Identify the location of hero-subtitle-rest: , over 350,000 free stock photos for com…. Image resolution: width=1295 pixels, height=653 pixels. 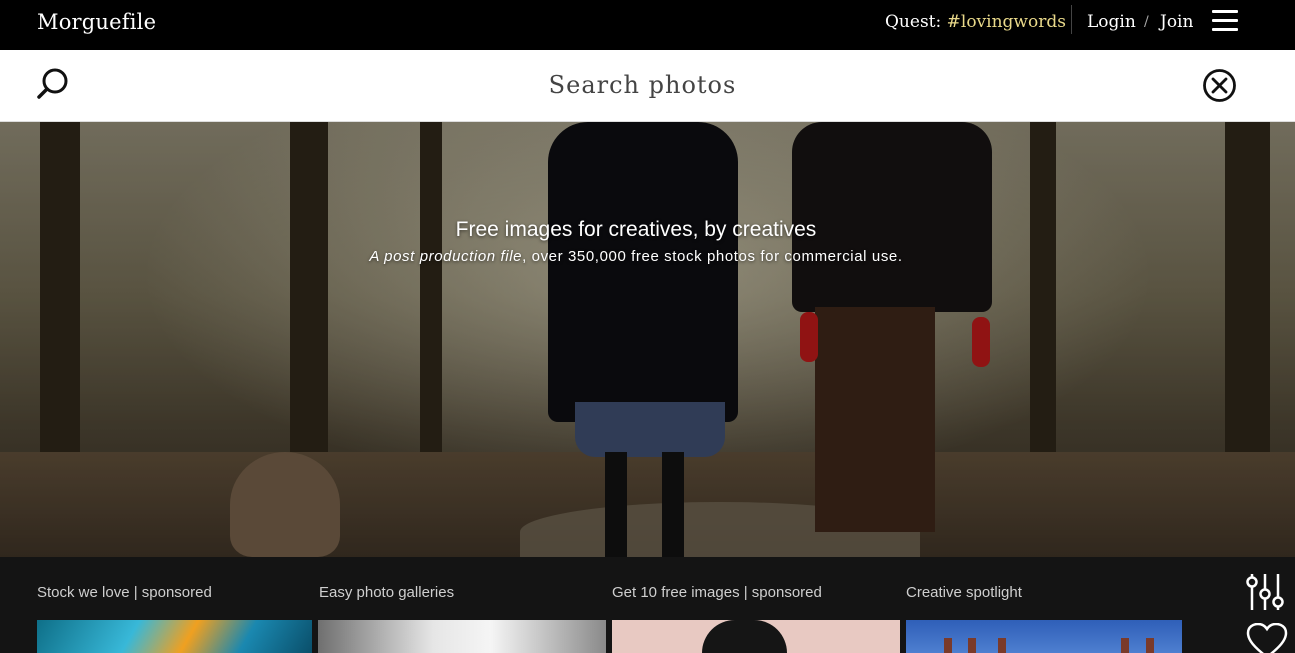
(712, 256).